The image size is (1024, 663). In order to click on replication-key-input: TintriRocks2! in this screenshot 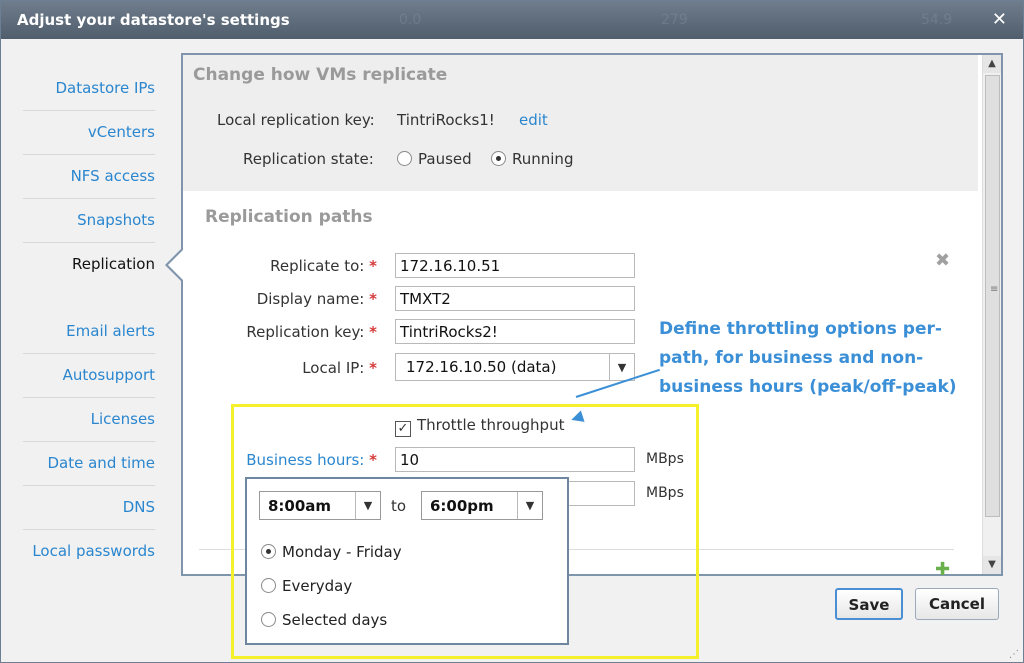, I will do `click(515, 331)`.